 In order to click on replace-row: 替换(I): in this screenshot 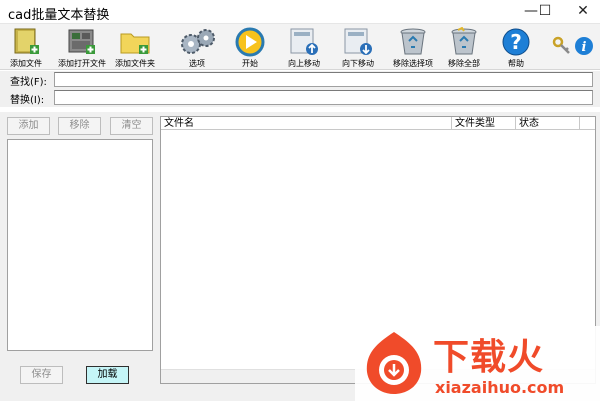, I will do `click(300, 98)`.